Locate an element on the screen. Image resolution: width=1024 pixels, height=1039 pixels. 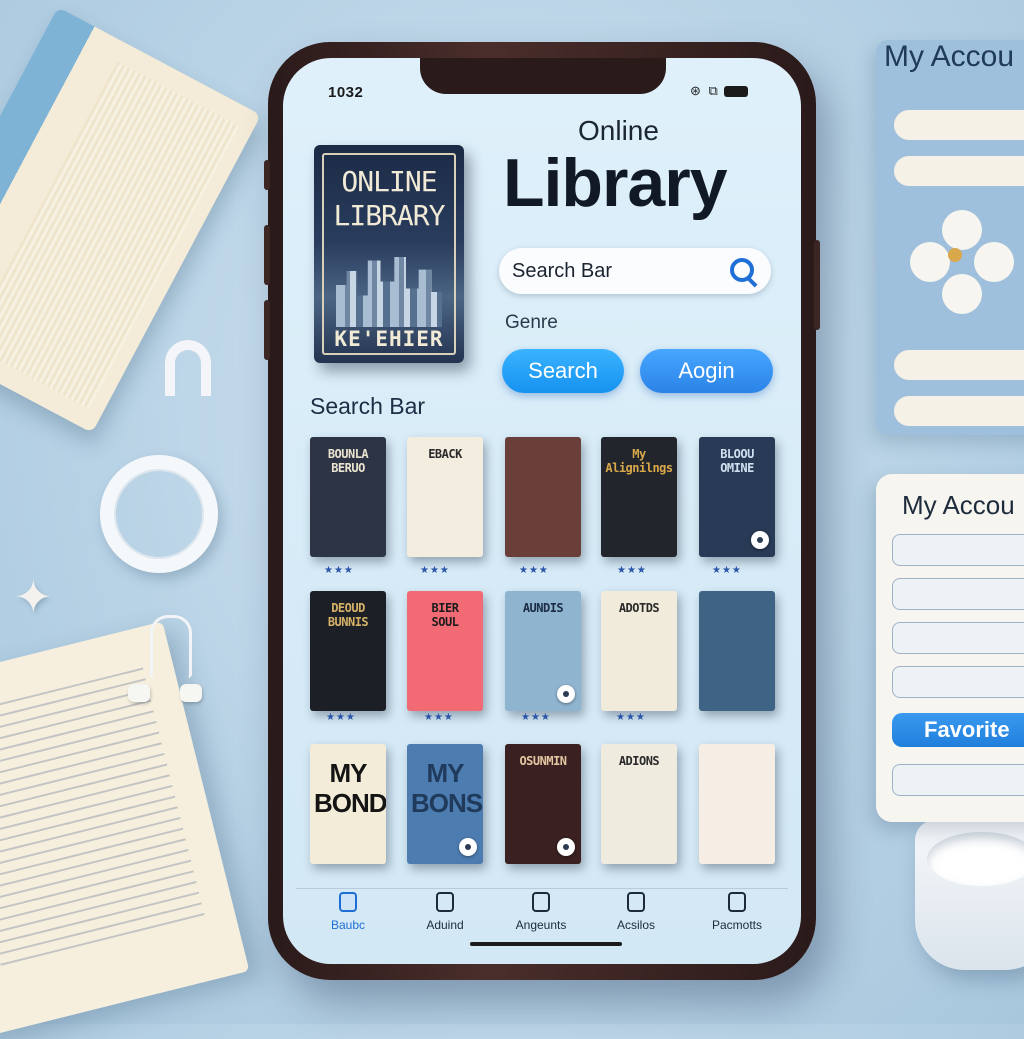
account-panel-front-title: My Accou is located at coordinates (958, 505).